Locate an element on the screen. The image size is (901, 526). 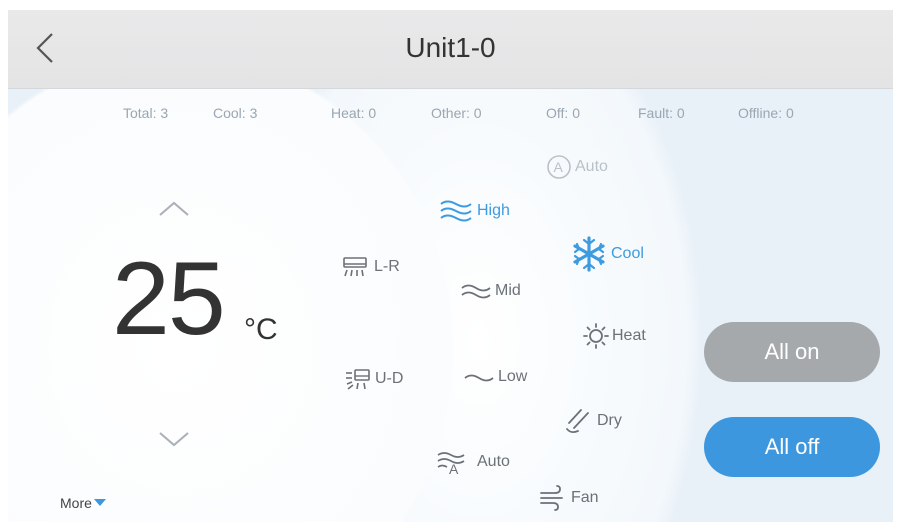
more-label: More is located at coordinates (76, 503).